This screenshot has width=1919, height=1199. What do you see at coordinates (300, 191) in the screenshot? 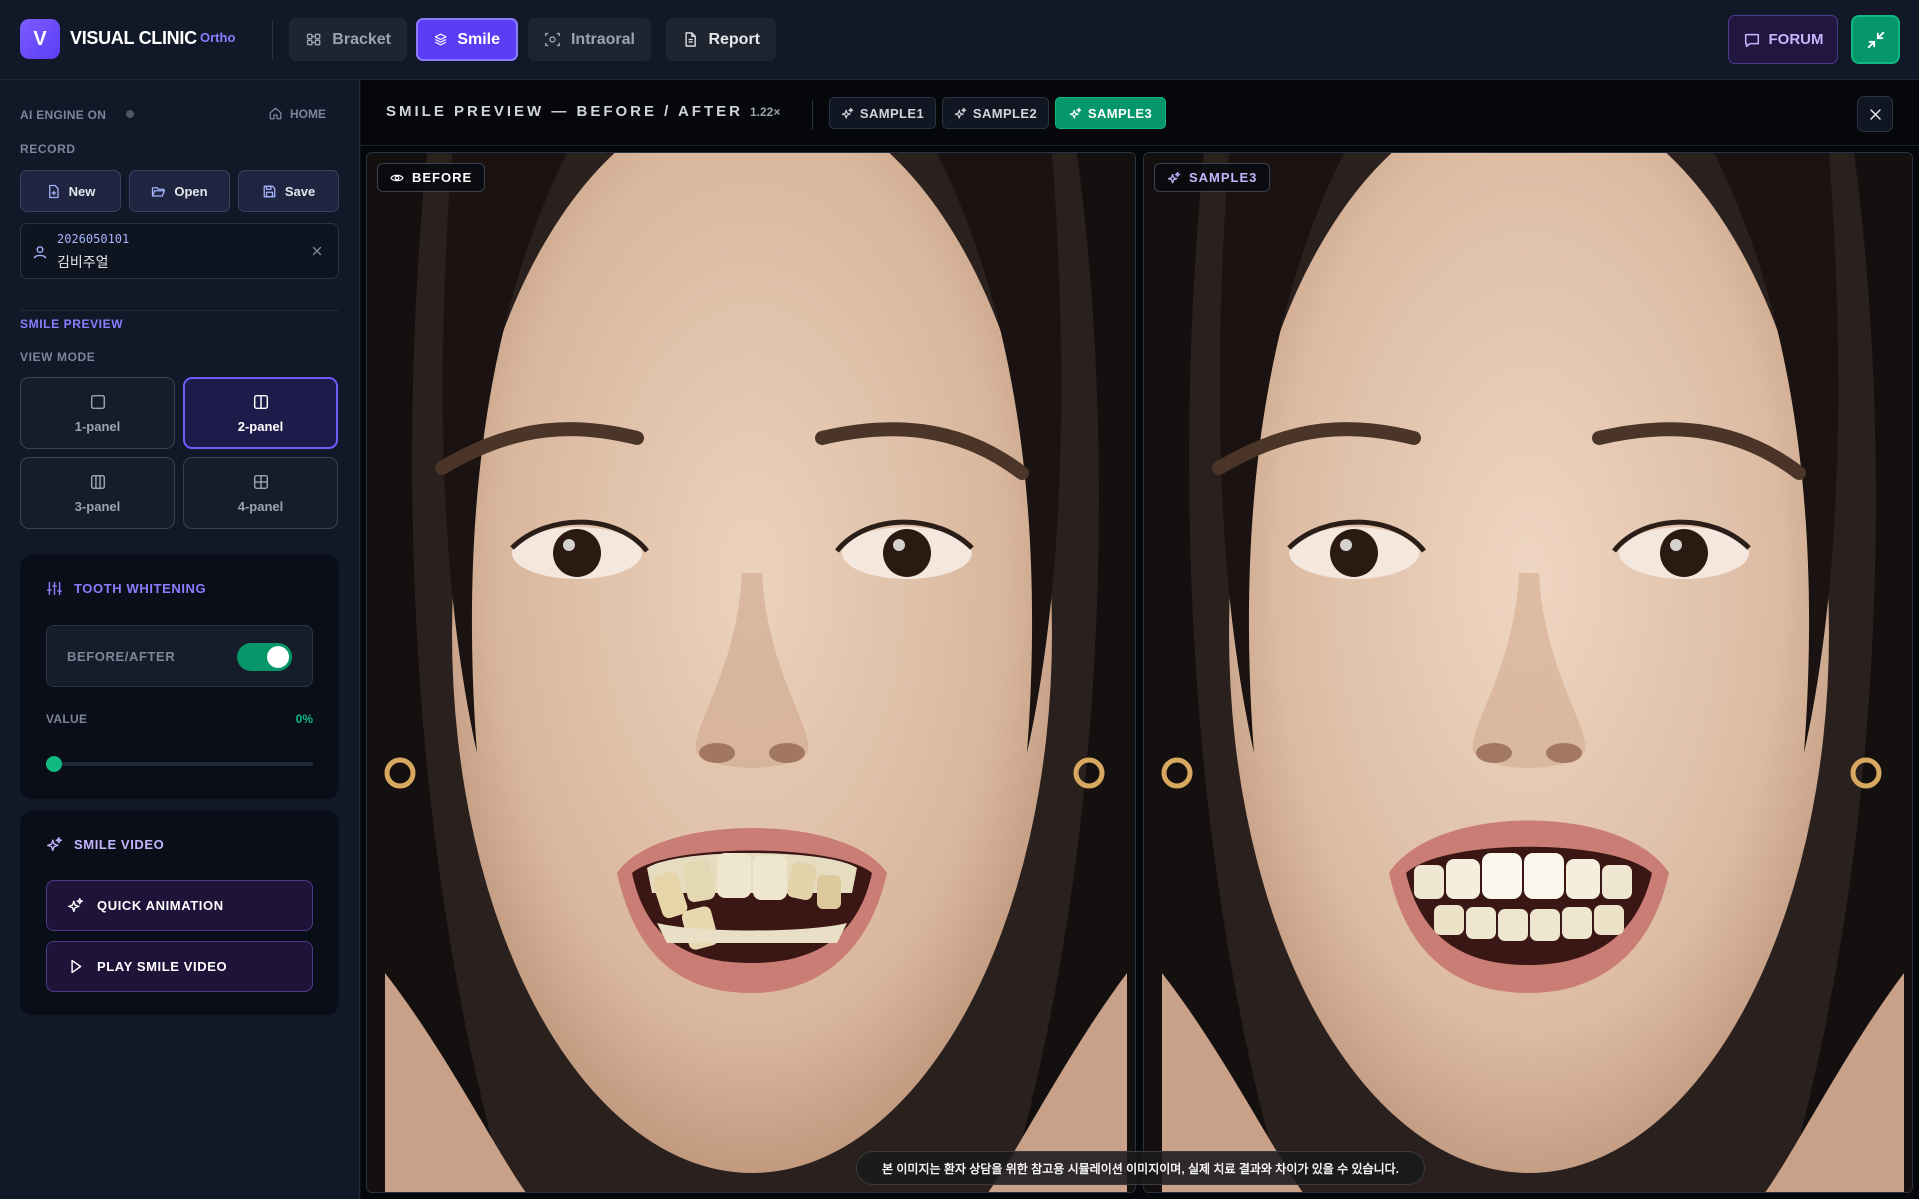
I see `save-label: Save` at bounding box center [300, 191].